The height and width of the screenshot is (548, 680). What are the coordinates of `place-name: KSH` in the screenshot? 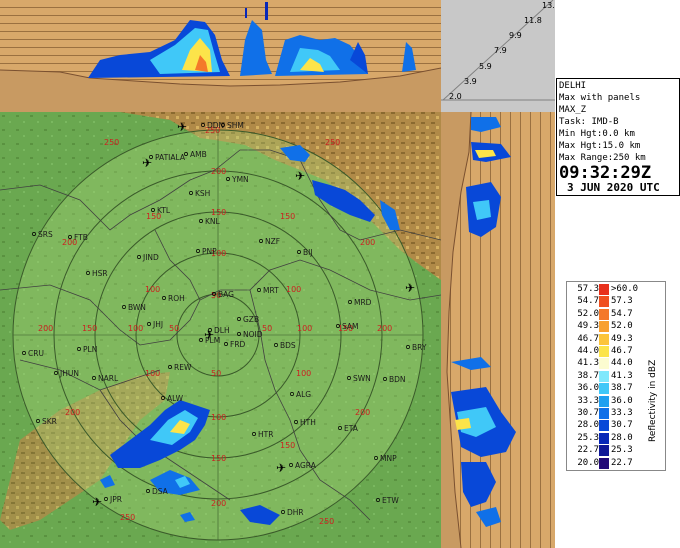 It's located at (202, 193).